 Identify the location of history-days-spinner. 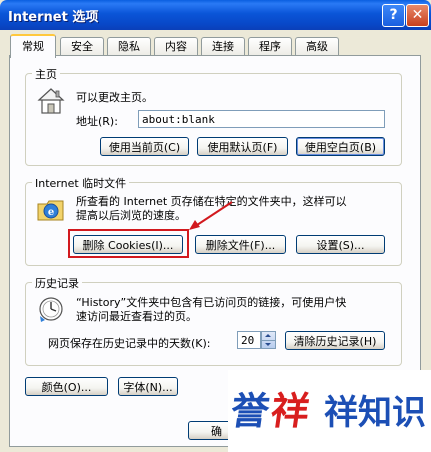
(268, 340).